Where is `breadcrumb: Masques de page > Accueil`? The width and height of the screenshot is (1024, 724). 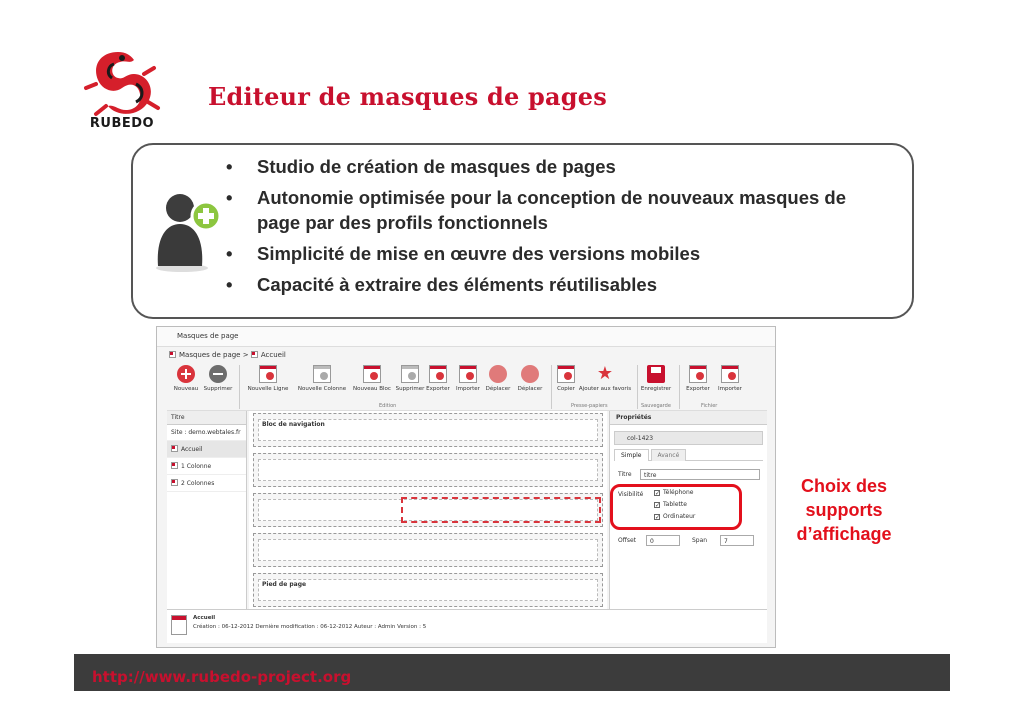
breadcrumb: Masques de page > Accueil is located at coordinates (227, 355).